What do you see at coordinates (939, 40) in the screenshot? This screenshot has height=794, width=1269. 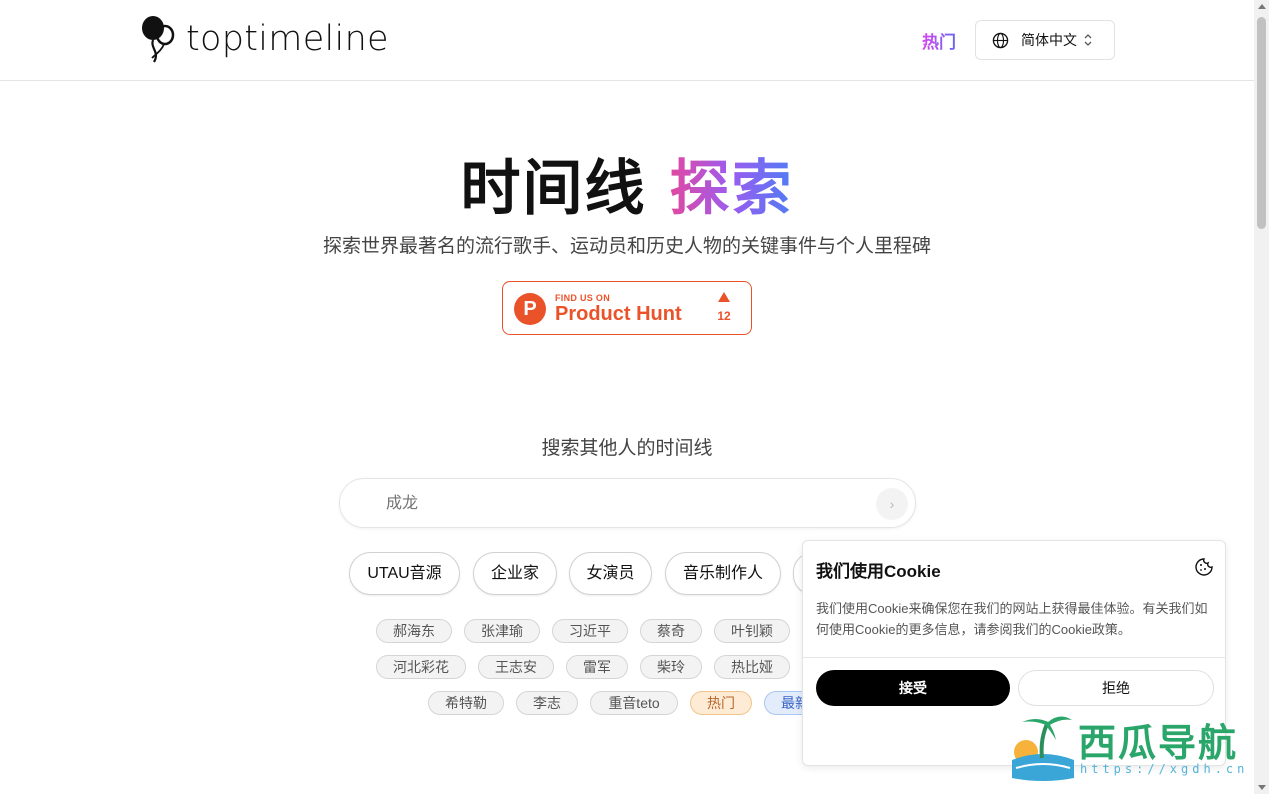 I see `nav-hot-link: 热门` at bounding box center [939, 40].